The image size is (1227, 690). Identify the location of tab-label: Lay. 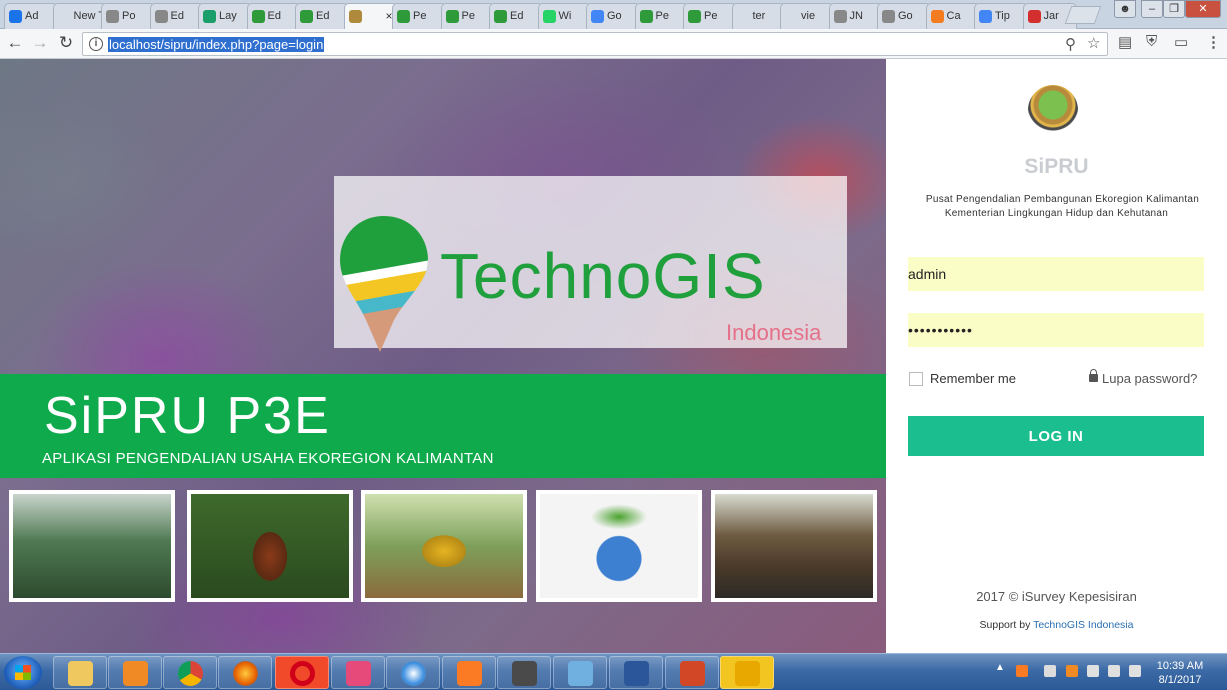
(228, 16).